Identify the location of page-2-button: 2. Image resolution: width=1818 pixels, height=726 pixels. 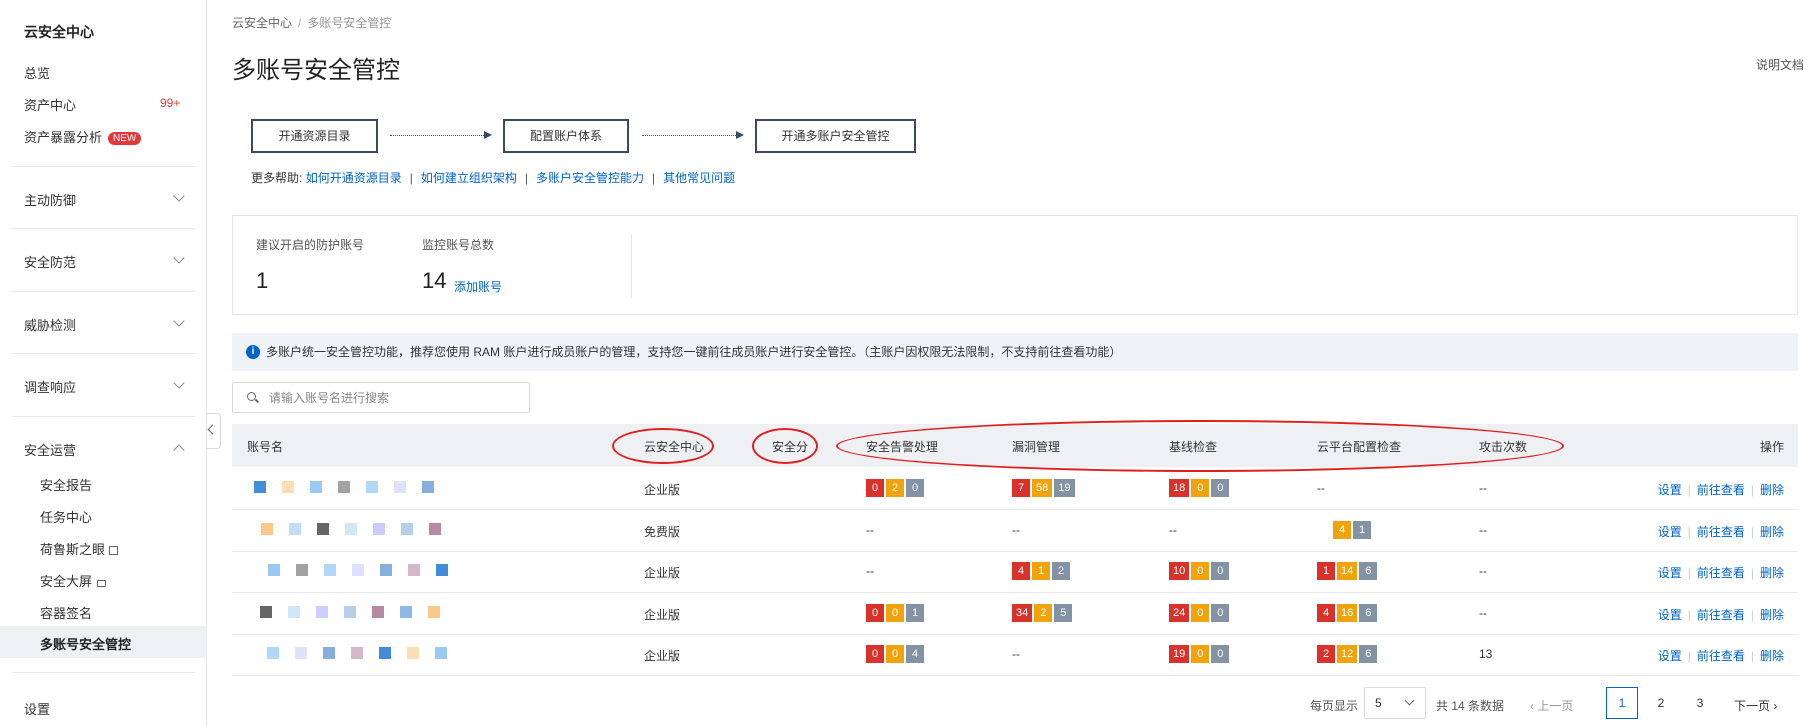
(1661, 703).